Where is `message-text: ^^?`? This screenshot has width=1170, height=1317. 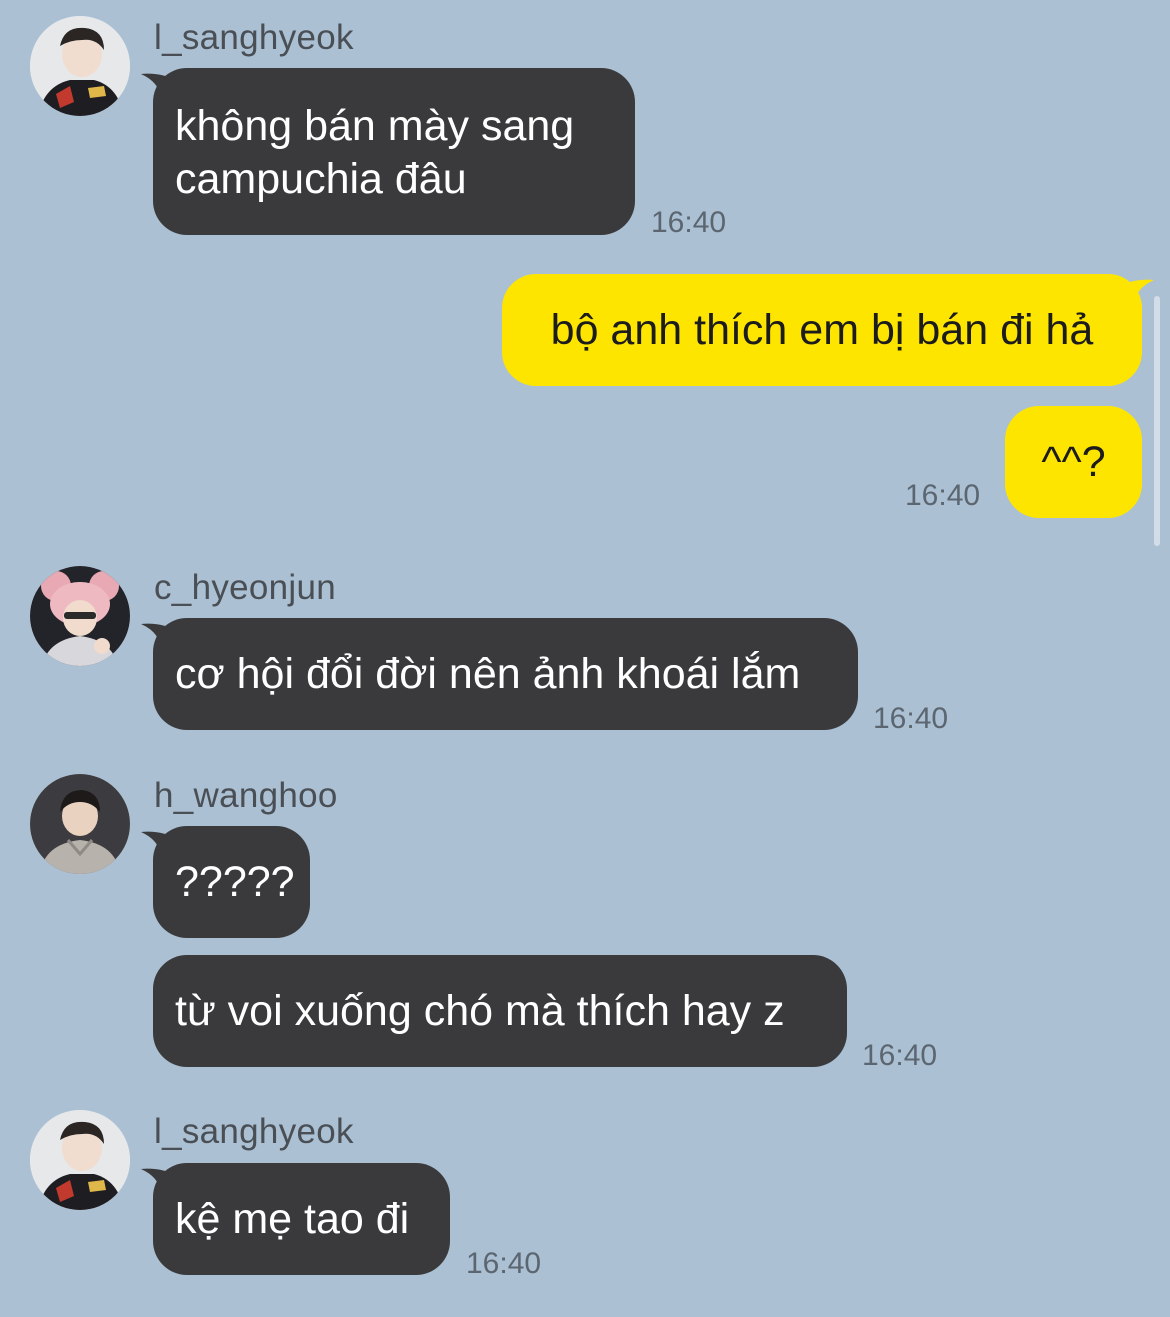
message-text: ^^? is located at coordinates (1073, 462).